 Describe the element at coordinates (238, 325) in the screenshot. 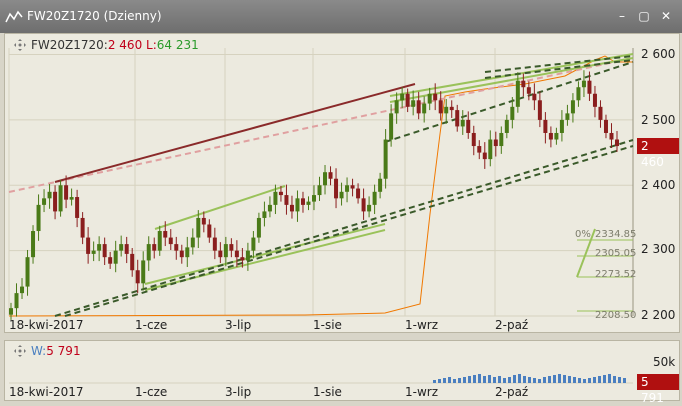

I see `x-label-2: 3-lip` at that location.